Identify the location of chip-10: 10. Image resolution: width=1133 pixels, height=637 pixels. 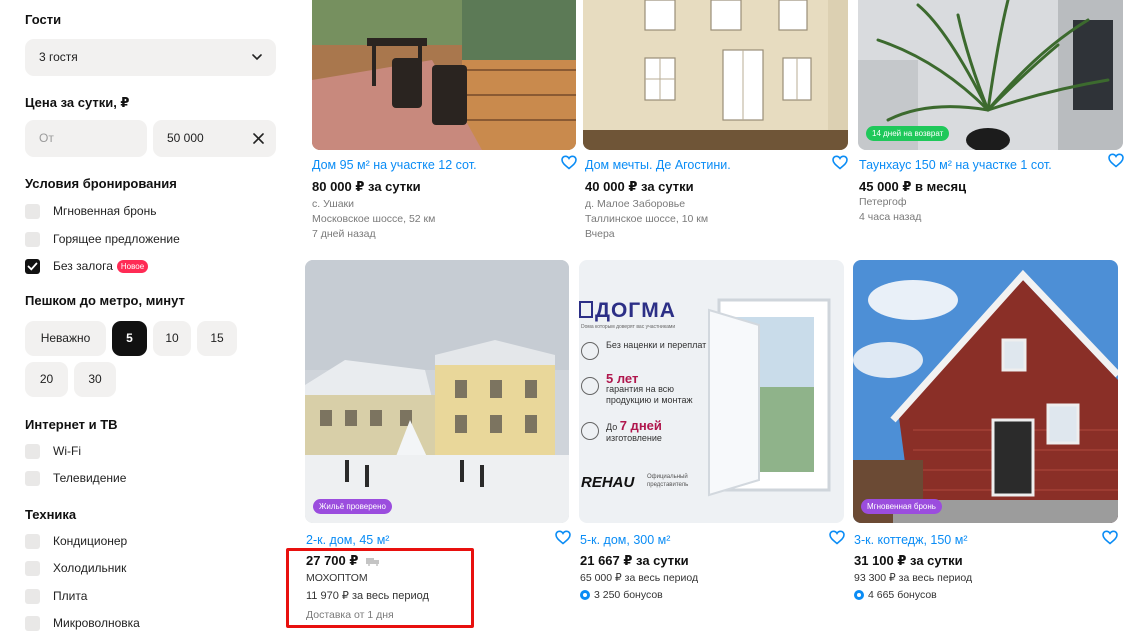
(172, 338).